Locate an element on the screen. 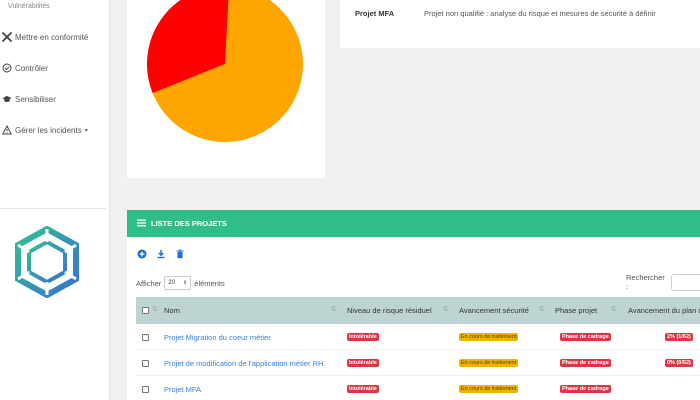 This screenshot has width=700, height=400. column-header-risque: Niveau de risque résiduel is located at coordinates (389, 310).